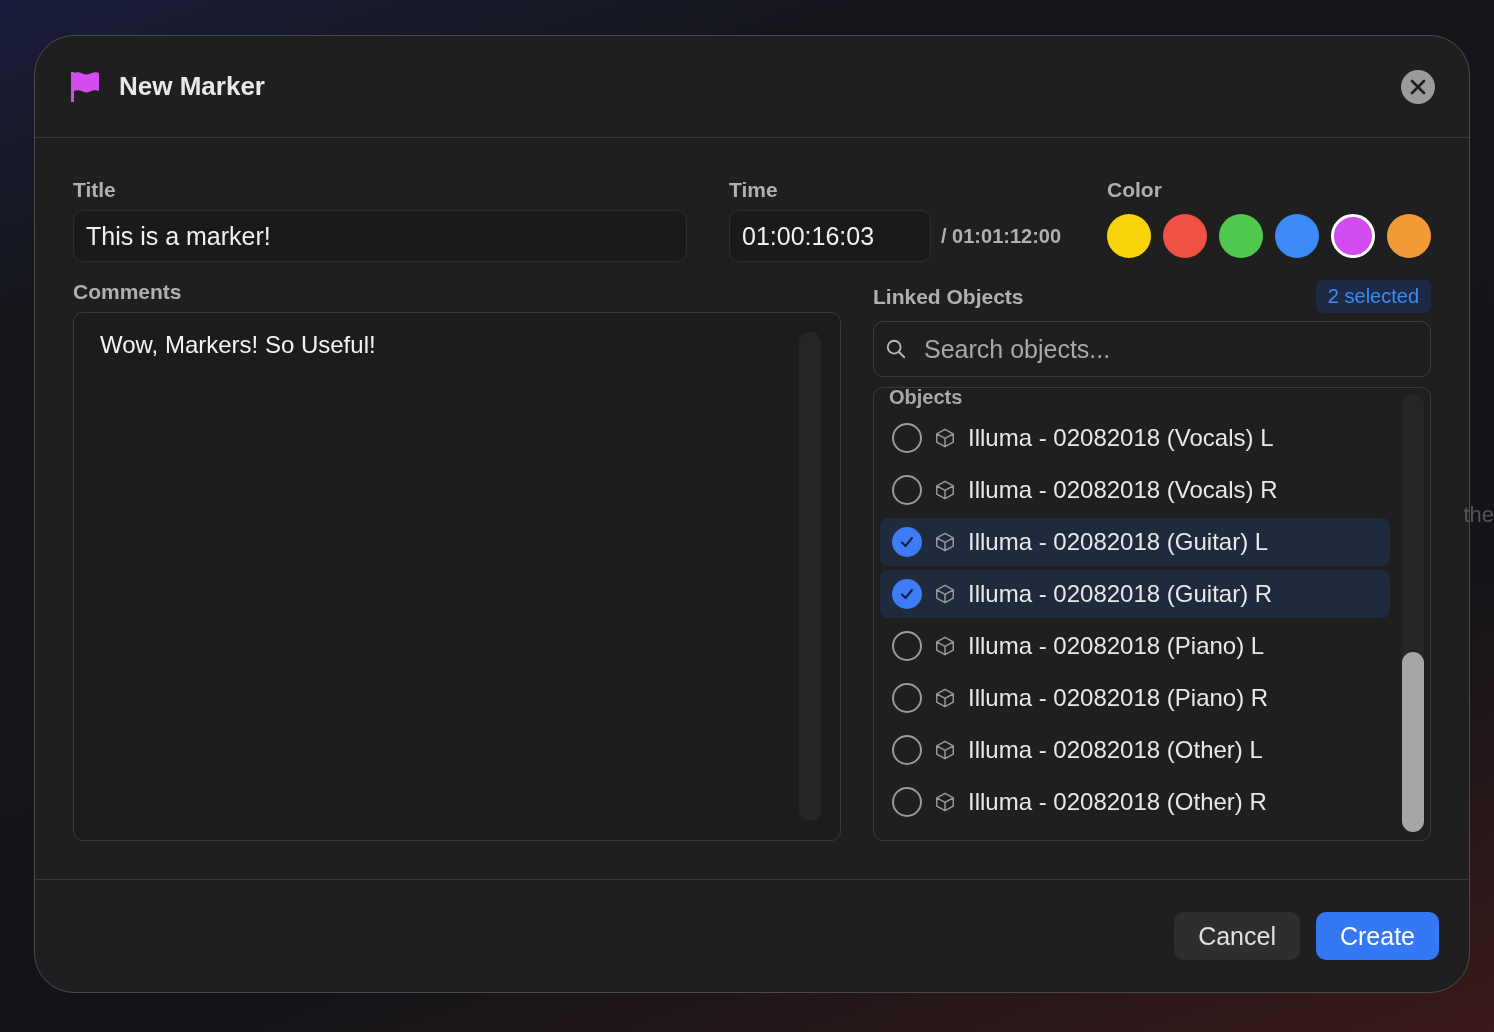 This screenshot has height=1032, width=1494. I want to click on close-button, so click(1418, 86).